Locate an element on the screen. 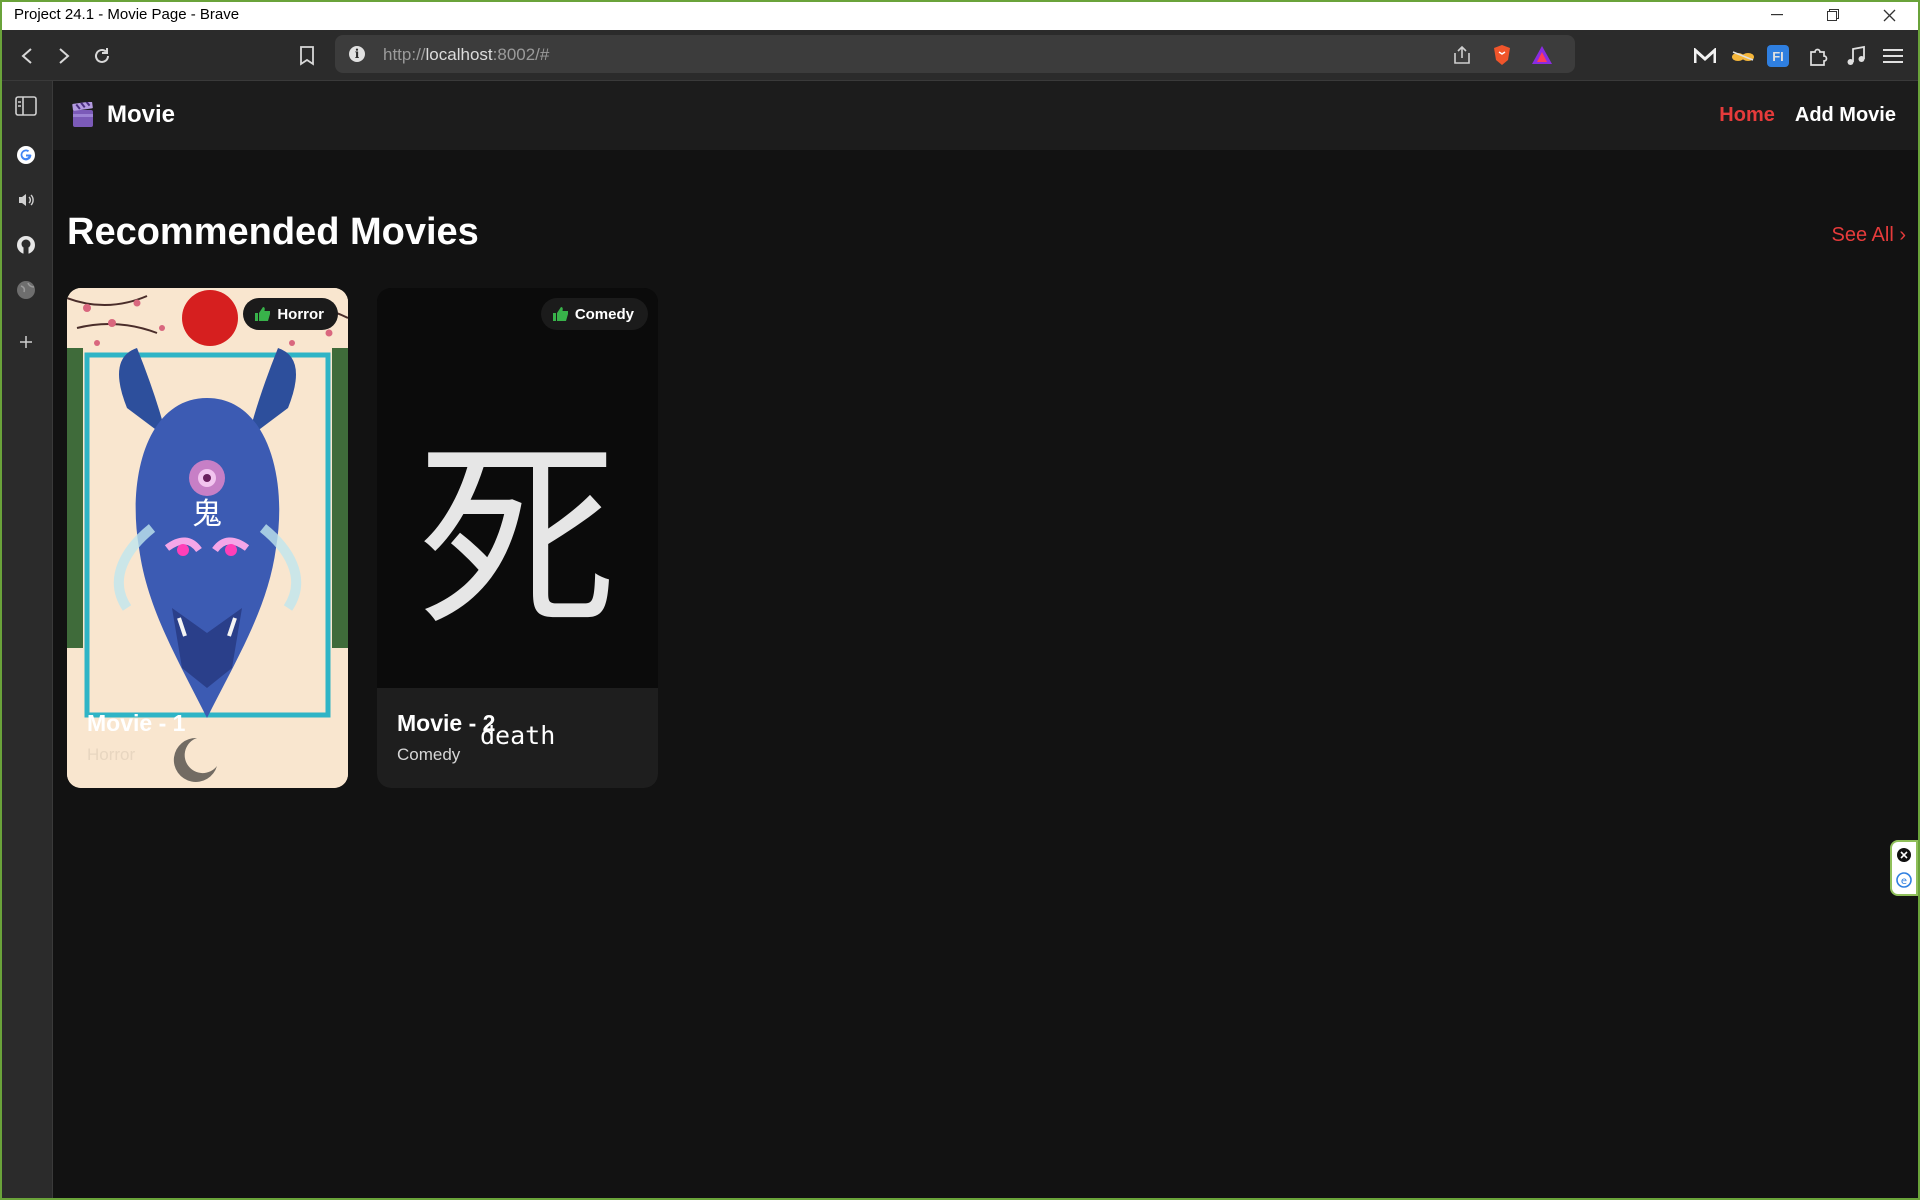 This screenshot has height=1200, width=1920. edge-widget: e is located at coordinates (1904, 868).